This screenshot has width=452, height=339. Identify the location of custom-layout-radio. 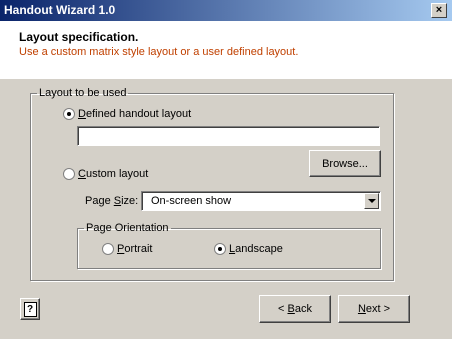
(69, 174).